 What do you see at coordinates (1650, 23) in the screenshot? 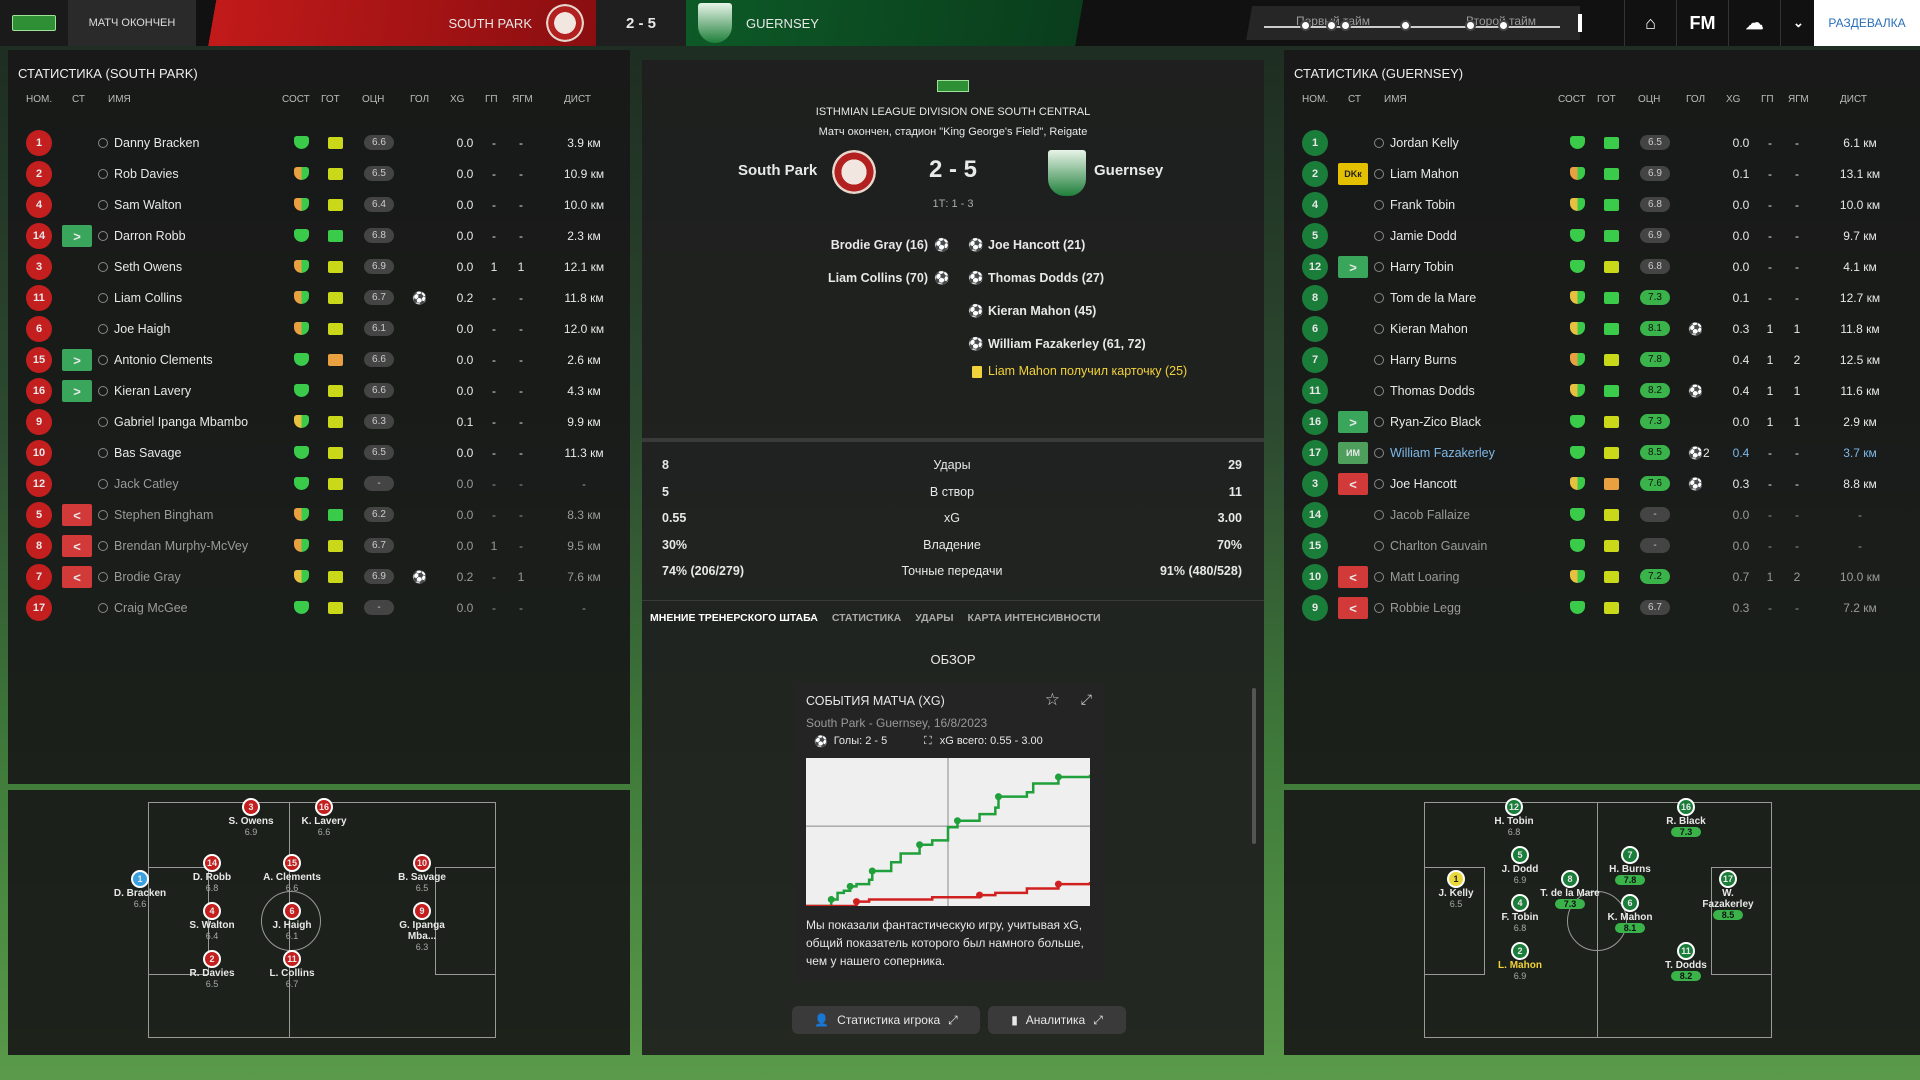
I see `home-icon: ⌂` at bounding box center [1650, 23].